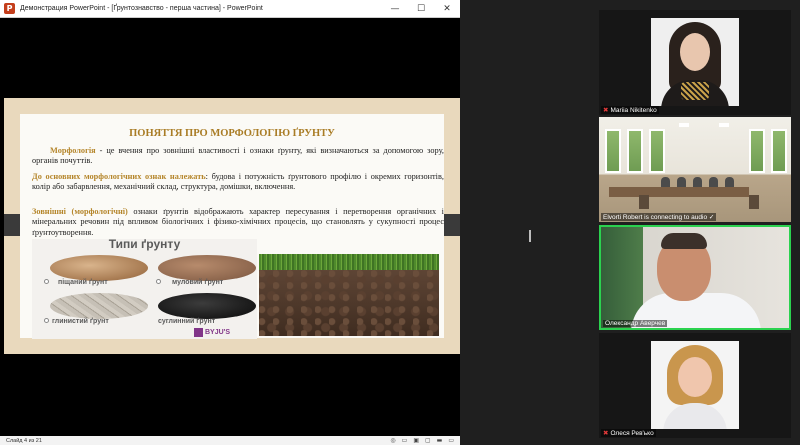 The width and height of the screenshot is (800, 445). What do you see at coordinates (659, 217) in the screenshot?
I see `participant-name: Elvorti Robert is connecting to audio ✓` at bounding box center [659, 217].